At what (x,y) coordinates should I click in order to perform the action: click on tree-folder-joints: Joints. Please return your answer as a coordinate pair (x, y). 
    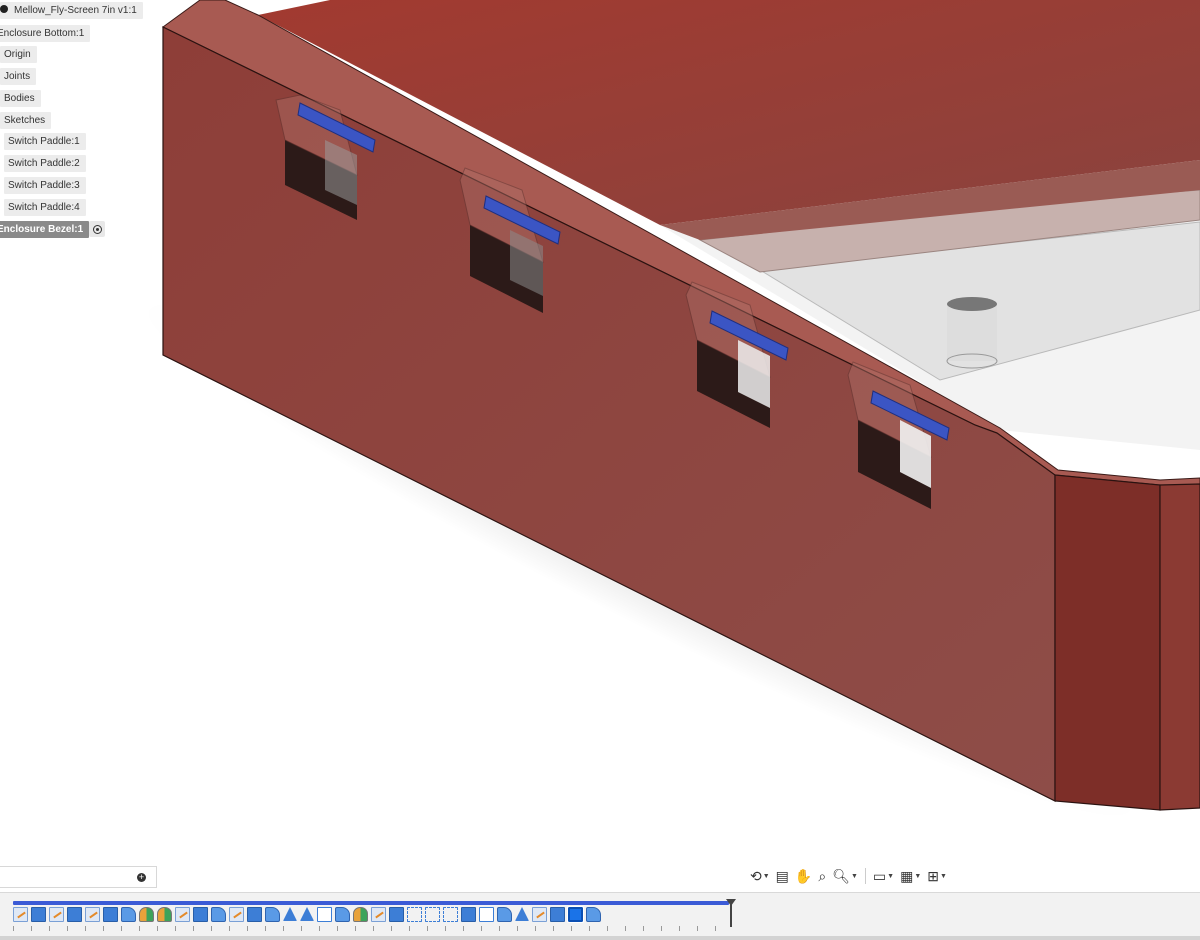
    Looking at the image, I should click on (18, 76).